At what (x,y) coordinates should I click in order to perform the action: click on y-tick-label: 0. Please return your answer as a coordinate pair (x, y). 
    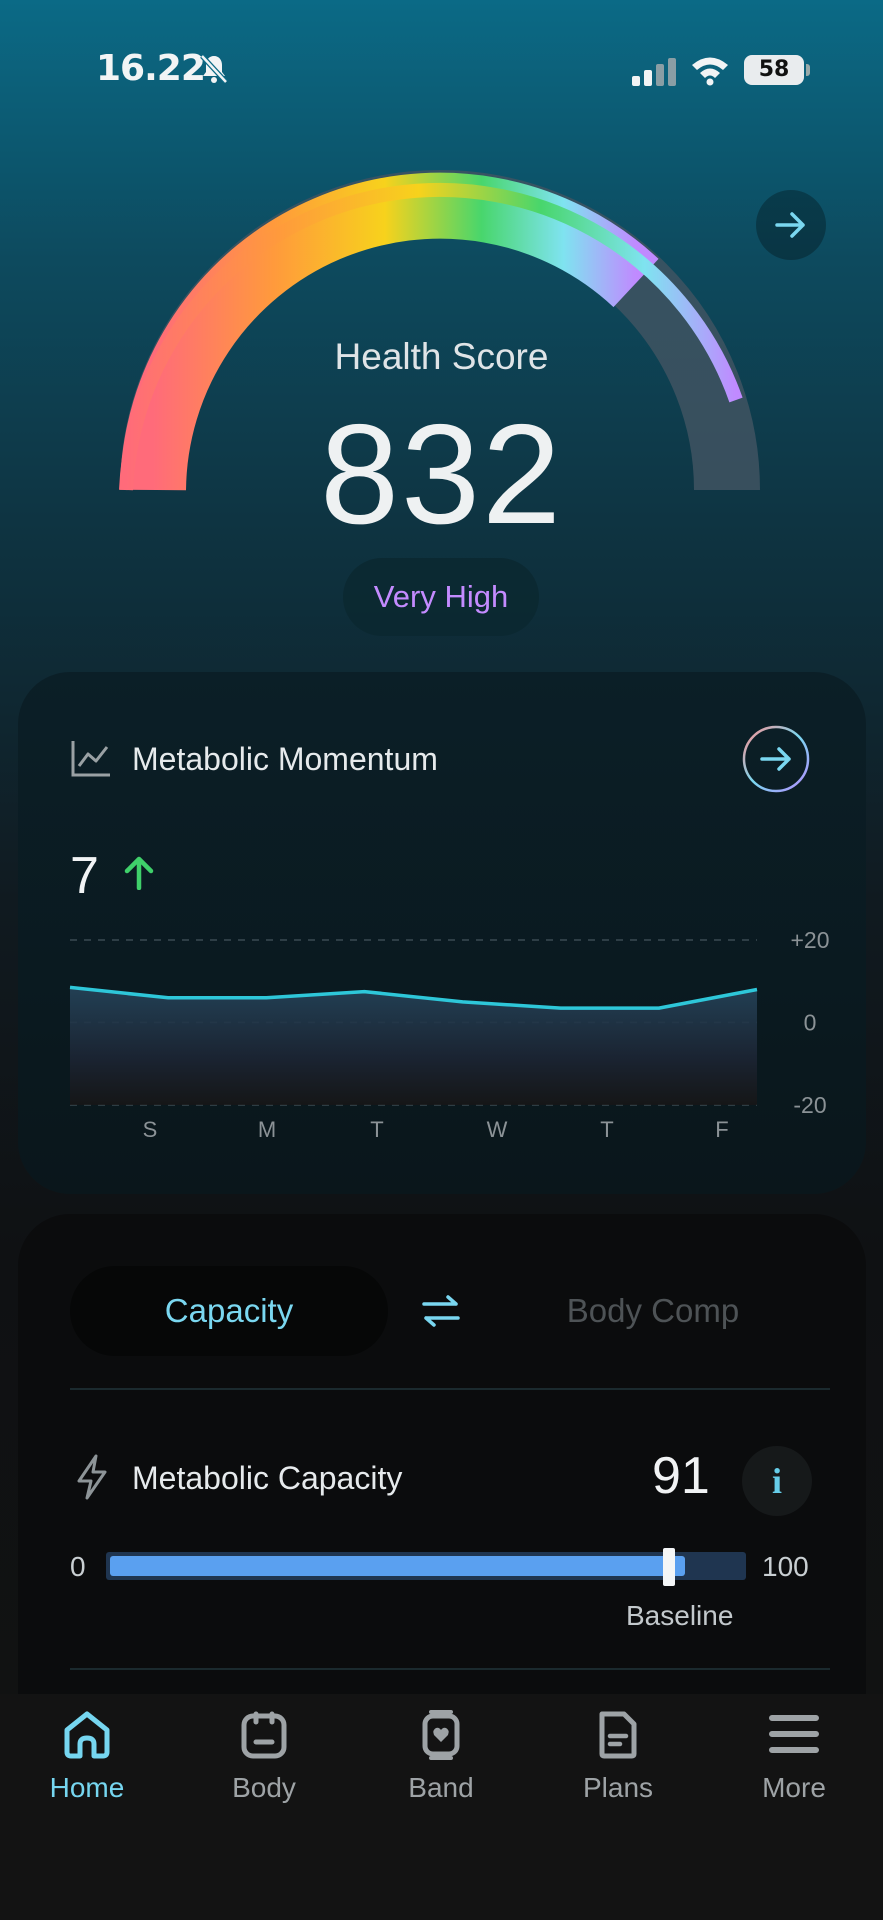
    Looking at the image, I should click on (810, 1023).